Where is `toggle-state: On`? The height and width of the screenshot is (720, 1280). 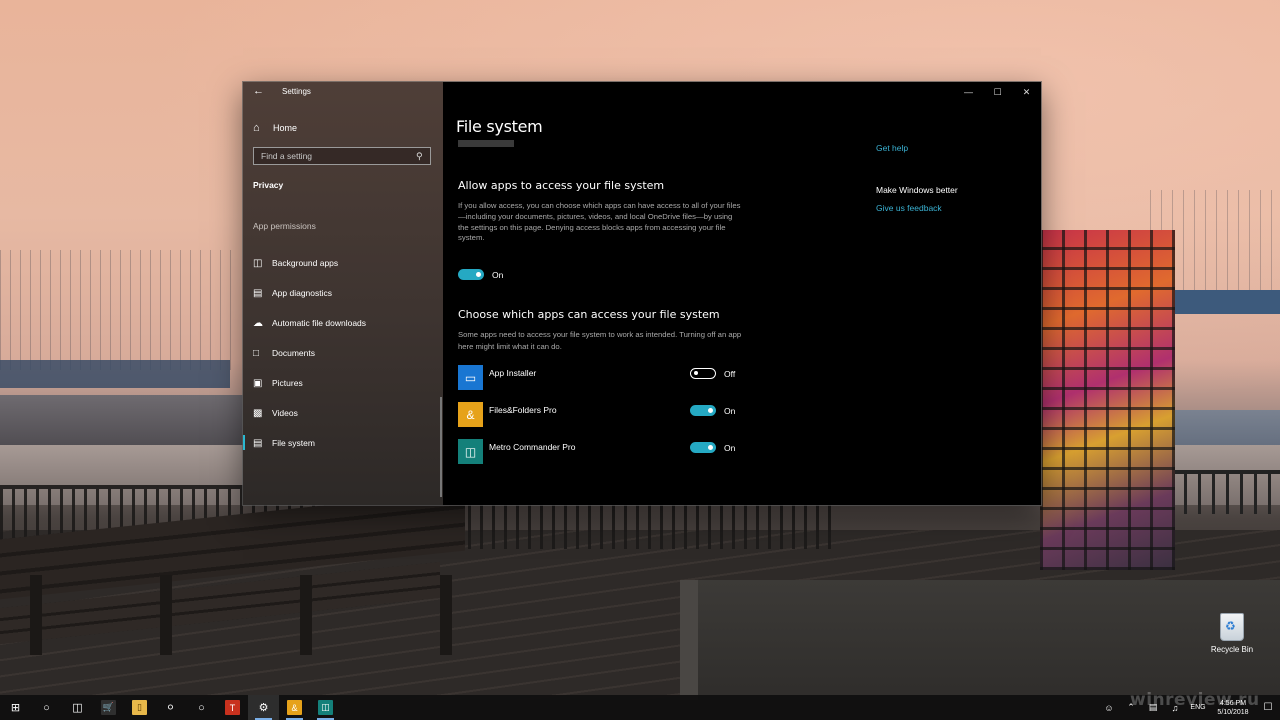 toggle-state: On is located at coordinates (730, 447).